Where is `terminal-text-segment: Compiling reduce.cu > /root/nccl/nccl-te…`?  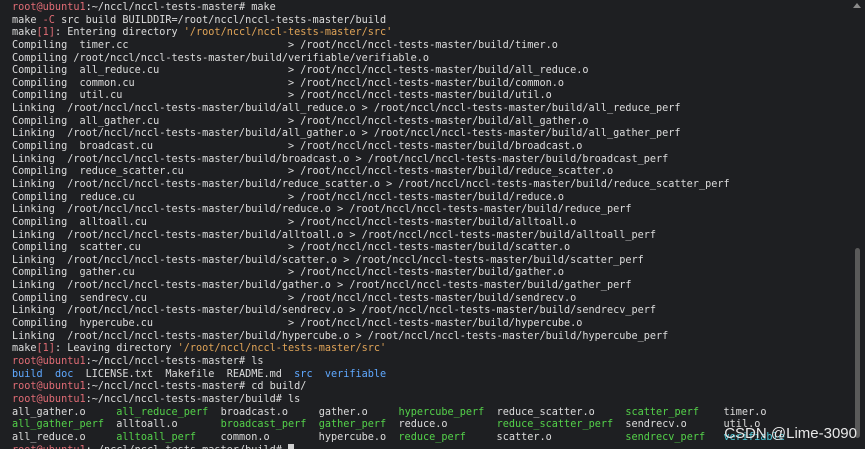
terminal-text-segment: Compiling reduce.cu > /root/nccl/nccl-te… is located at coordinates (288, 197).